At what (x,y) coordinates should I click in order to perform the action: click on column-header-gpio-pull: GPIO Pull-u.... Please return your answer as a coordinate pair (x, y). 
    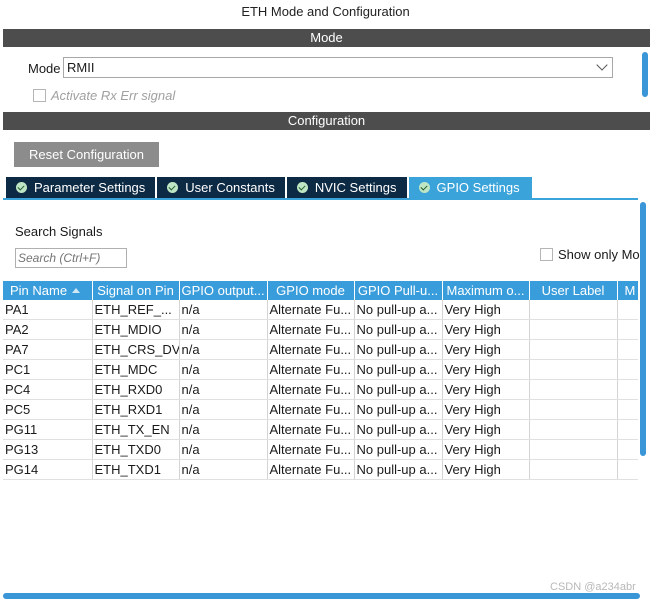
    Looking at the image, I should click on (398, 290).